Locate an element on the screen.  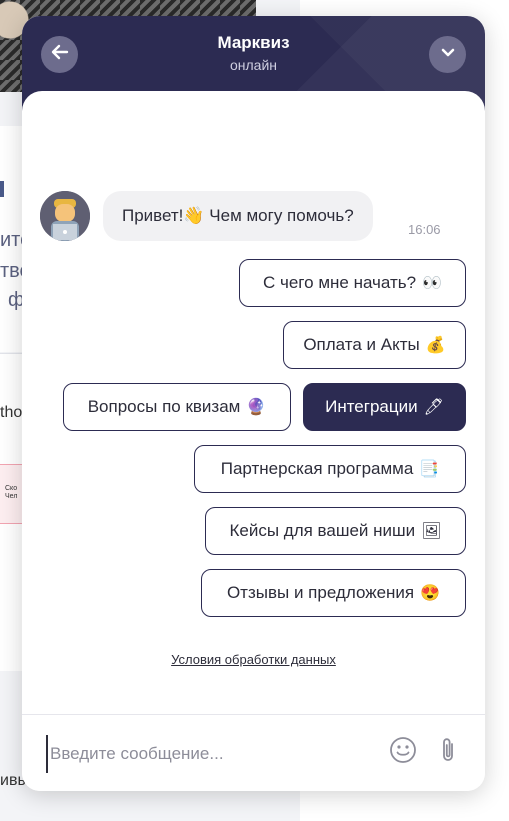
attach-button is located at coordinates (448, 752).